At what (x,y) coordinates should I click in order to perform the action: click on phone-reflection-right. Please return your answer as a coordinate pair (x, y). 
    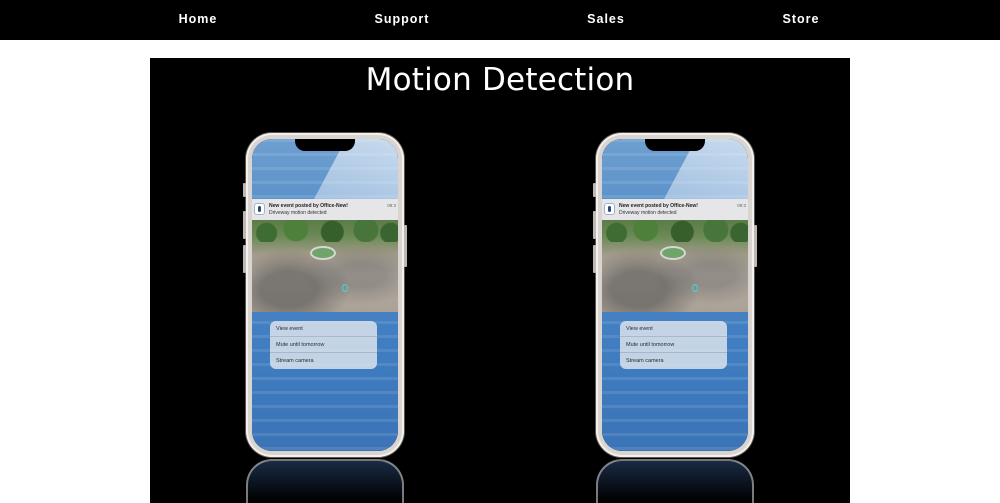
    Looking at the image, I should click on (675, 481).